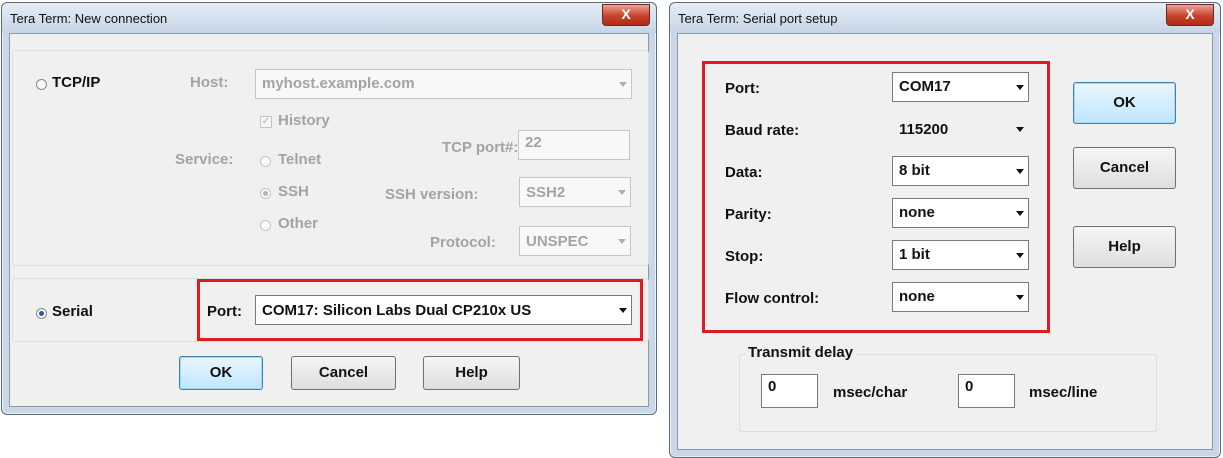 This screenshot has height=458, width=1223. What do you see at coordinates (969, 386) in the screenshot?
I see `line-delay-value: 0` at bounding box center [969, 386].